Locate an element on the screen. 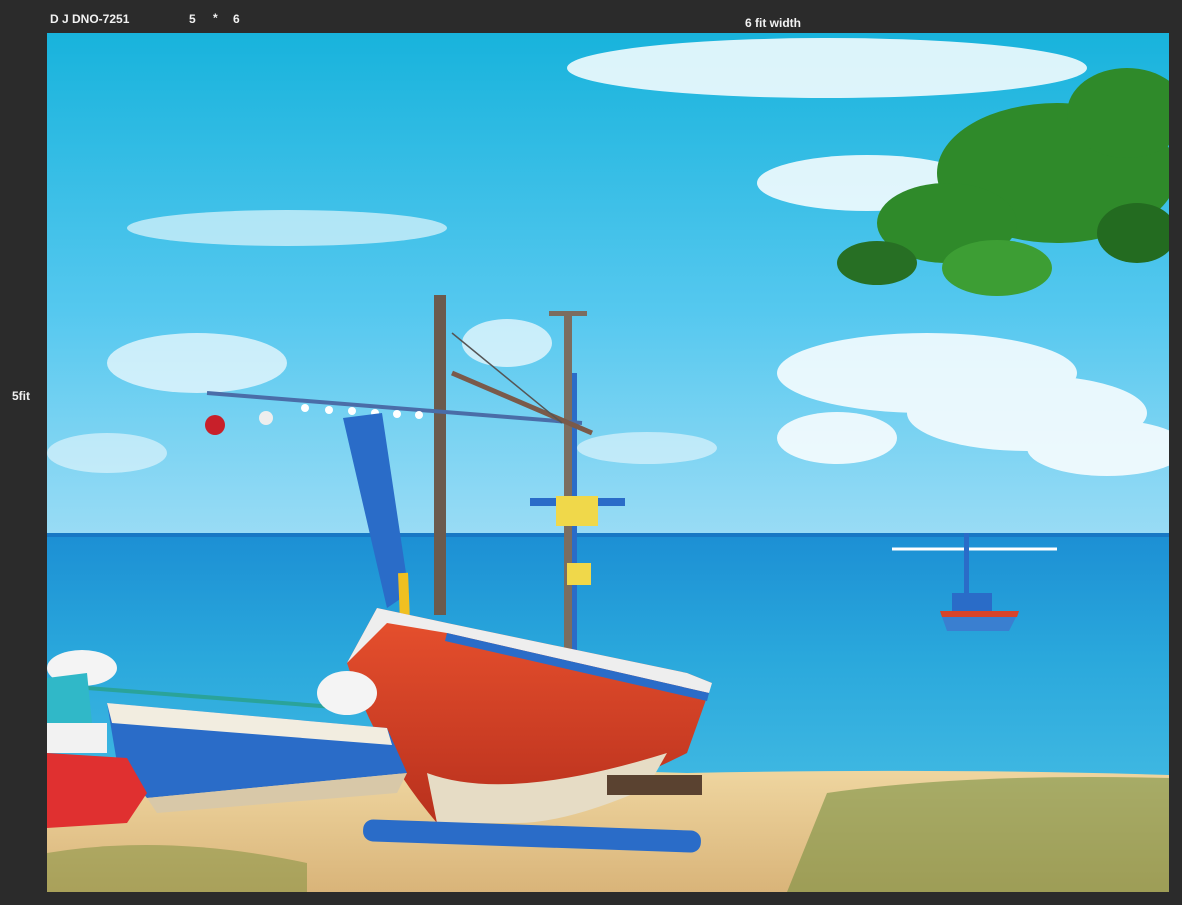  horizon-line is located at coordinates (608, 535).